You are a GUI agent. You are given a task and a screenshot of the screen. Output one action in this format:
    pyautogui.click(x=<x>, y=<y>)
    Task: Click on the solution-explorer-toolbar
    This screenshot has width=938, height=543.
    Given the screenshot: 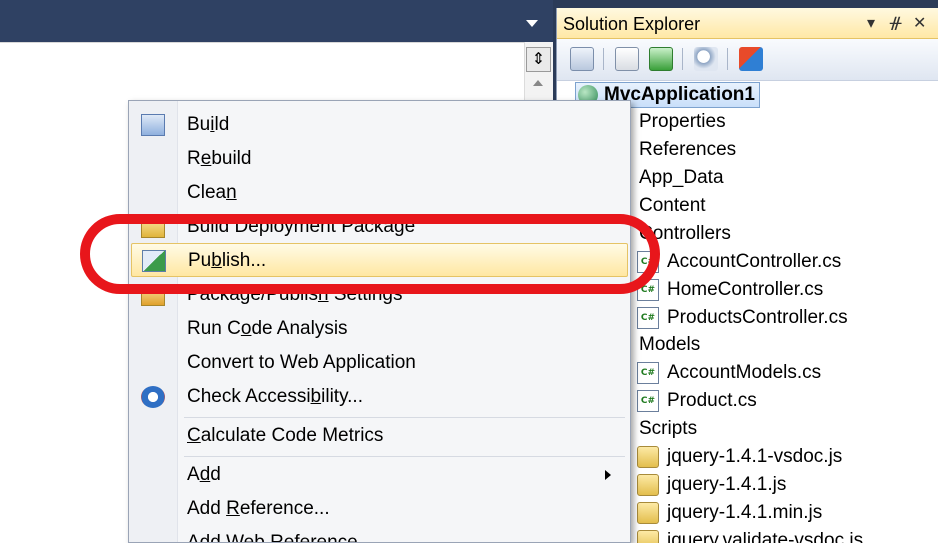 What is the action you would take?
    pyautogui.click(x=747, y=60)
    